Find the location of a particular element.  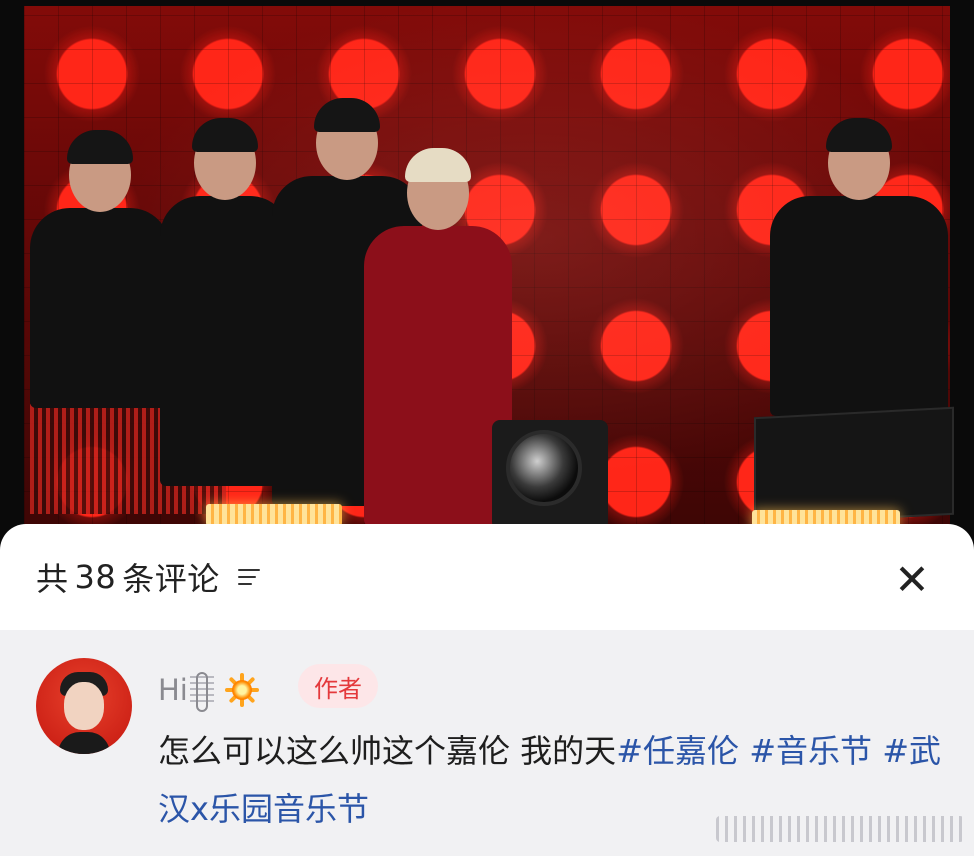

sparkle-icon is located at coordinates (242, 690).